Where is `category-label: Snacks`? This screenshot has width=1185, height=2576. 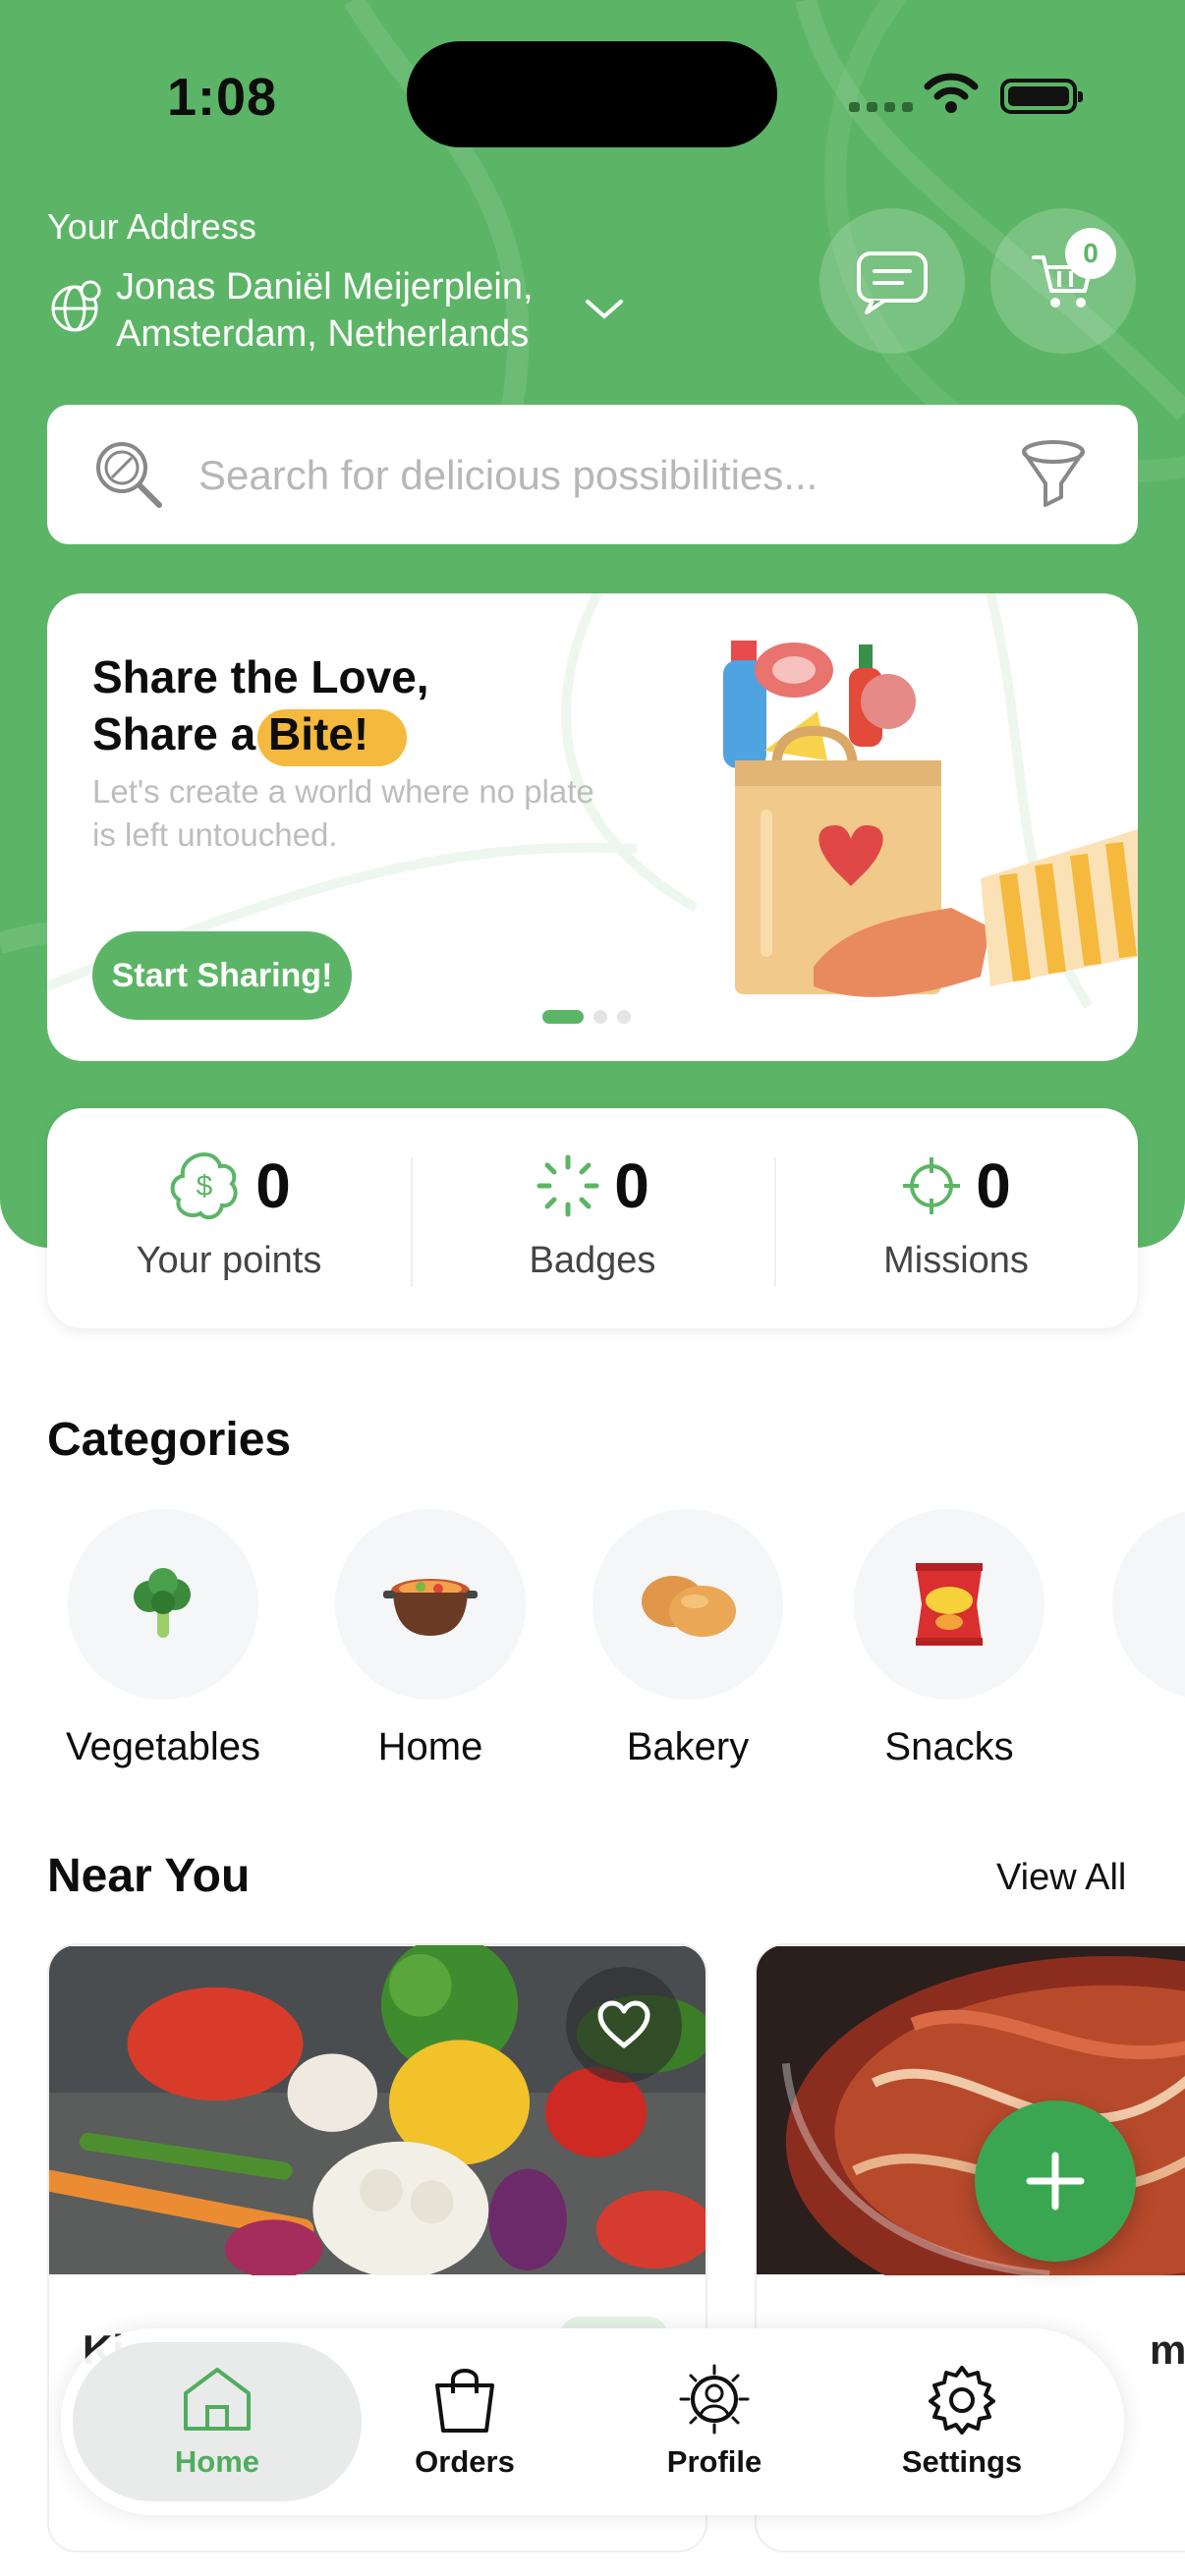 category-label: Snacks is located at coordinates (949, 1746).